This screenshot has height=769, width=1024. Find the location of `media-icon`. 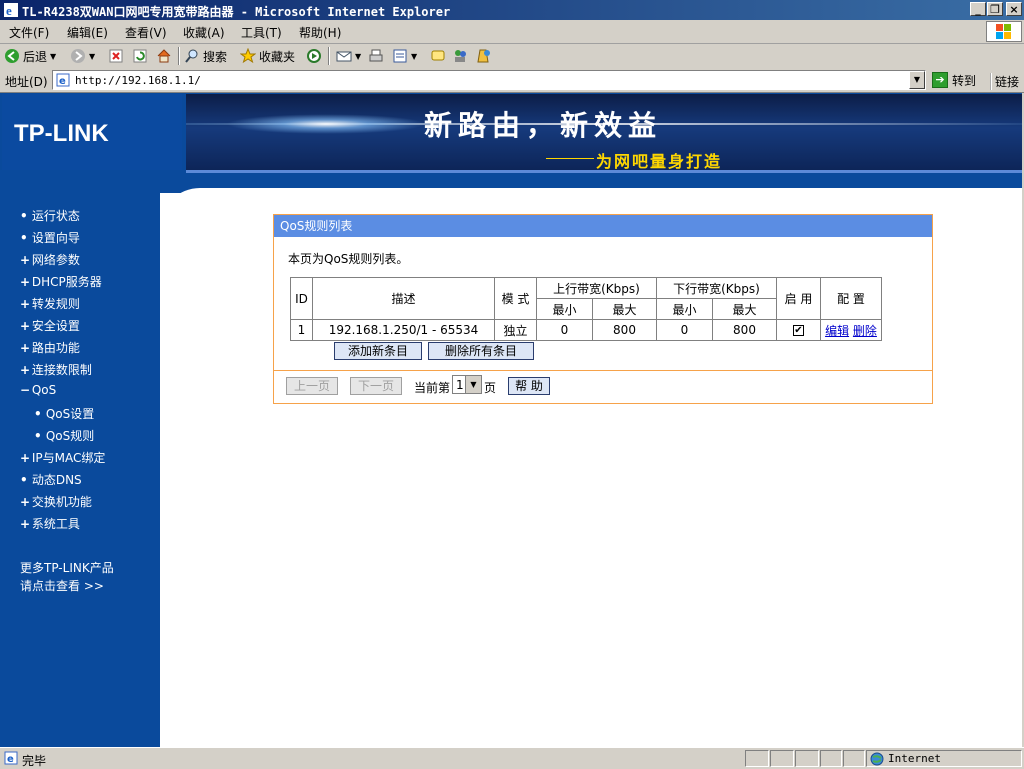

media-icon is located at coordinates (314, 56).